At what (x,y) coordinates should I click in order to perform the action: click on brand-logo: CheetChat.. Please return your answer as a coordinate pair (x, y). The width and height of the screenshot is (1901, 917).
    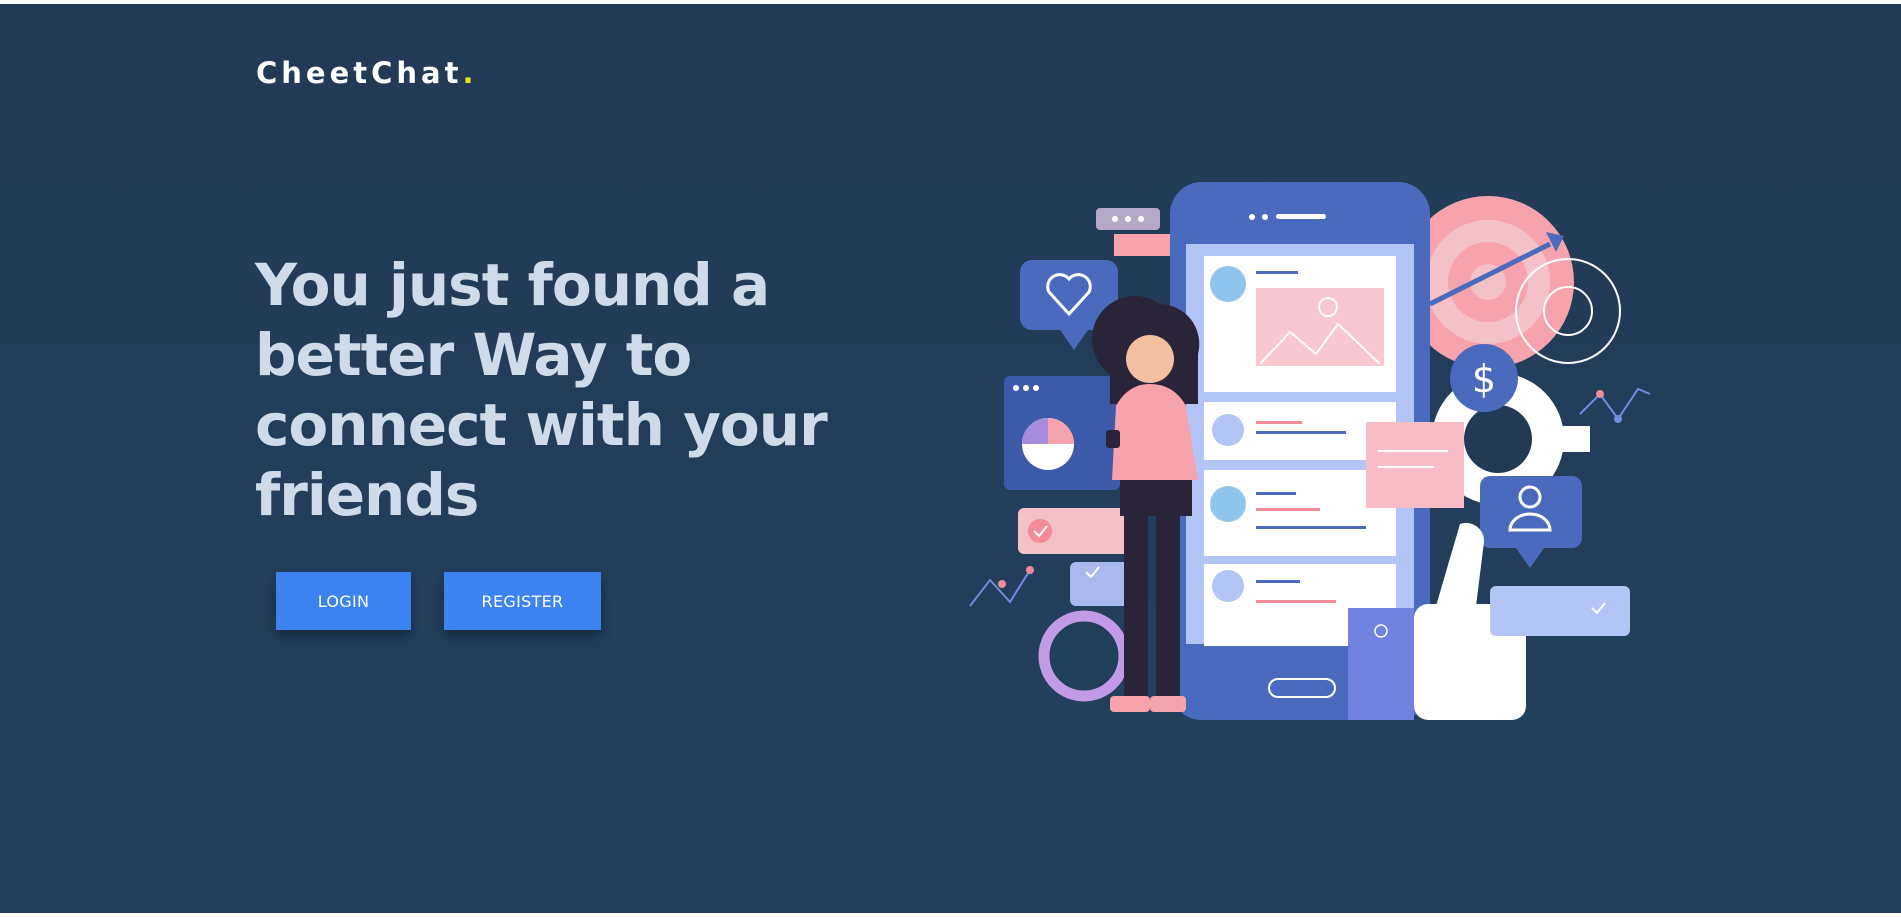
    Looking at the image, I should click on (365, 73).